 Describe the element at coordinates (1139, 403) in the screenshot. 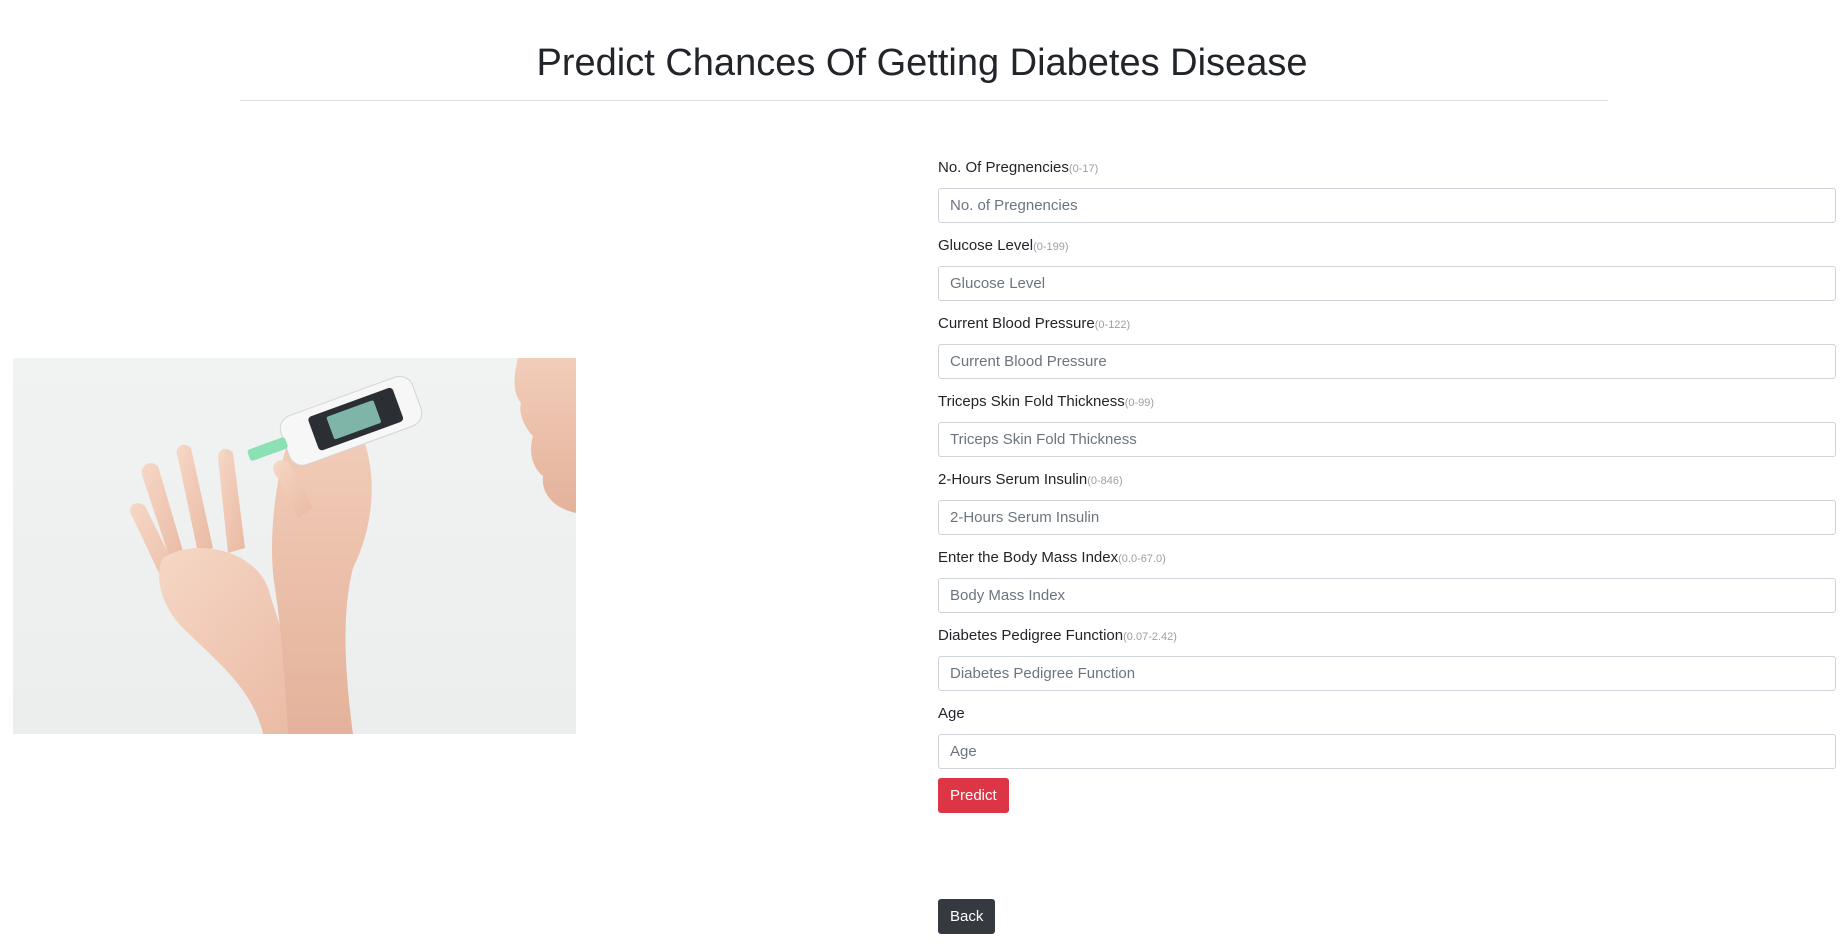

I see `field-range: (0-99)` at that location.